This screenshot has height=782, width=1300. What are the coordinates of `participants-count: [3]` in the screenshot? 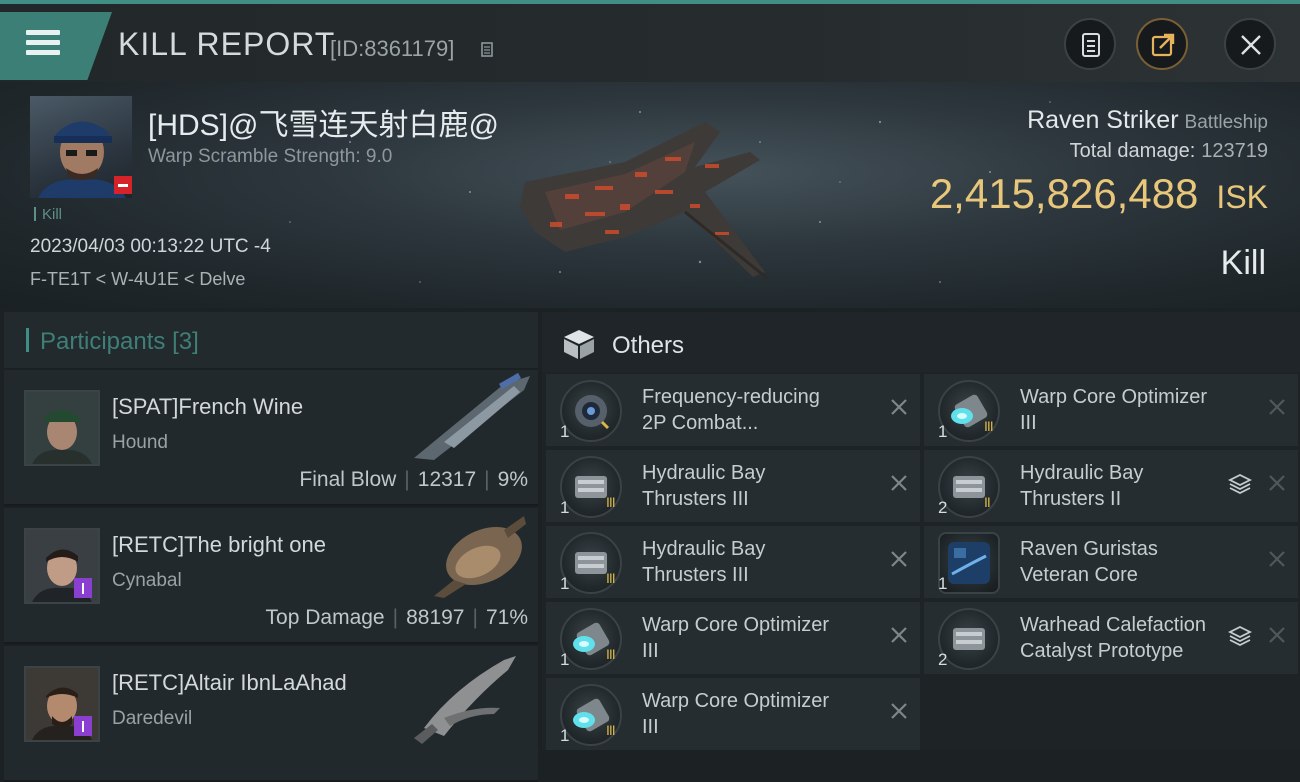 It's located at (185, 341).